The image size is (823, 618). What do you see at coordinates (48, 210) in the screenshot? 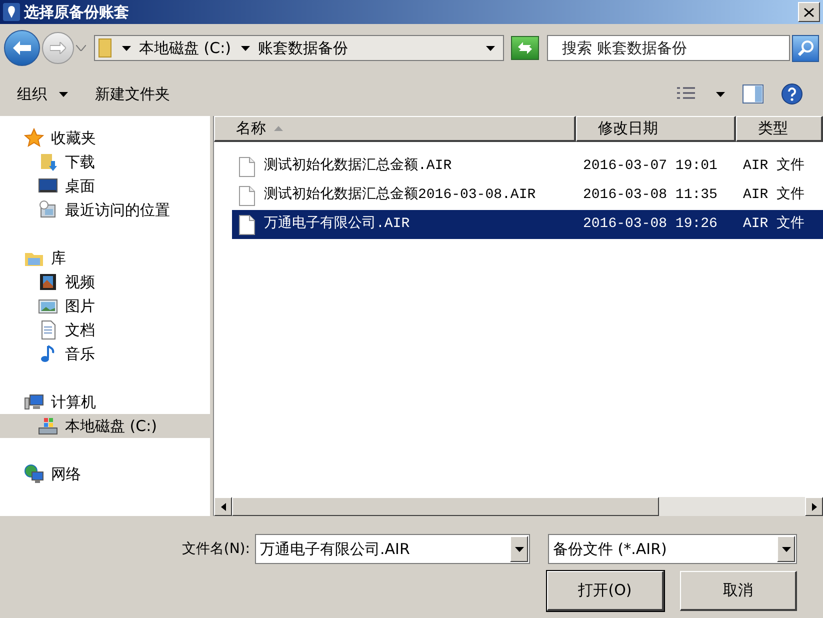
I see `recent-places-icon` at bounding box center [48, 210].